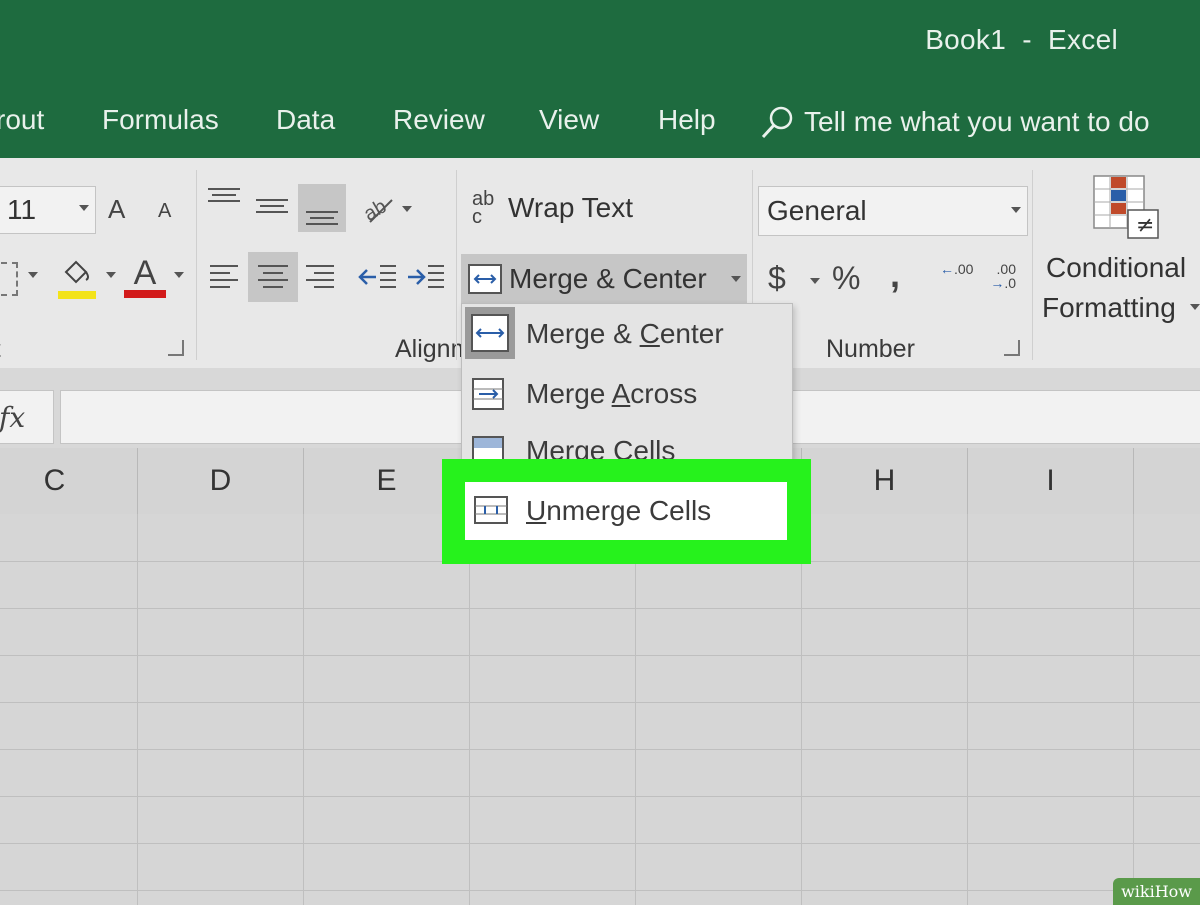  I want to click on grow-font-button: A, so click(116, 209).